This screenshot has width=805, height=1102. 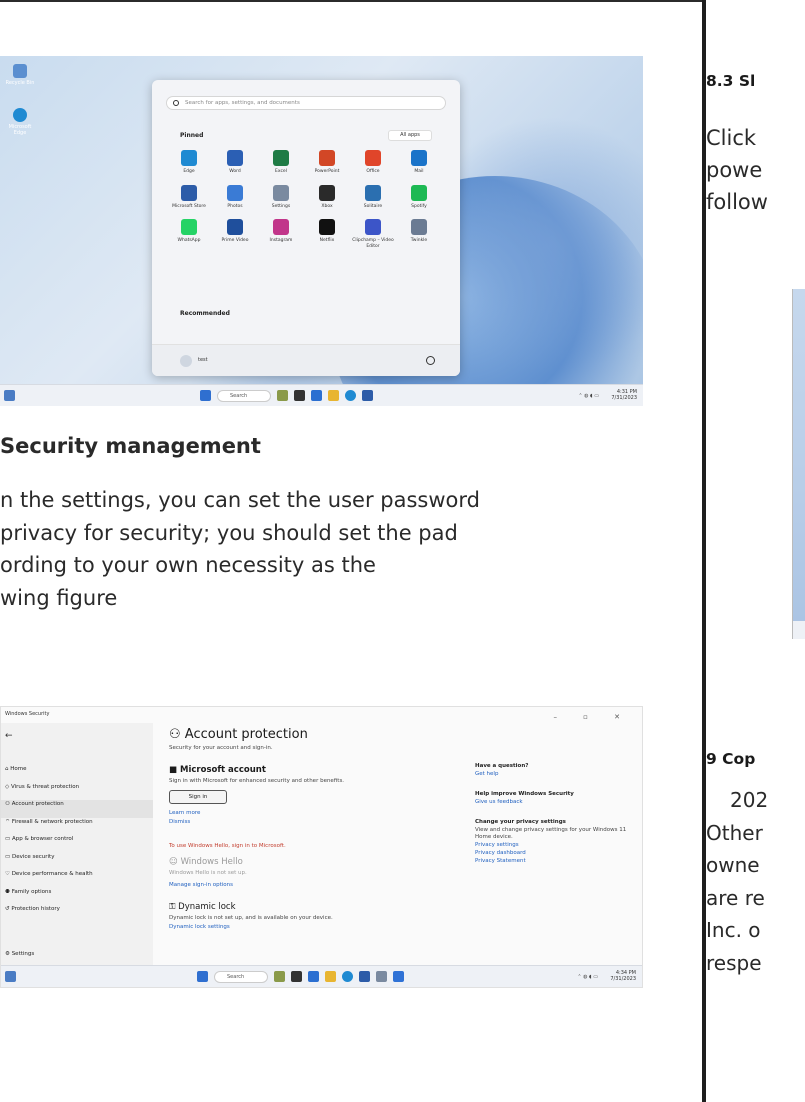 I want to click on body-paragraph: Click powe follow, so click(x=737, y=170).